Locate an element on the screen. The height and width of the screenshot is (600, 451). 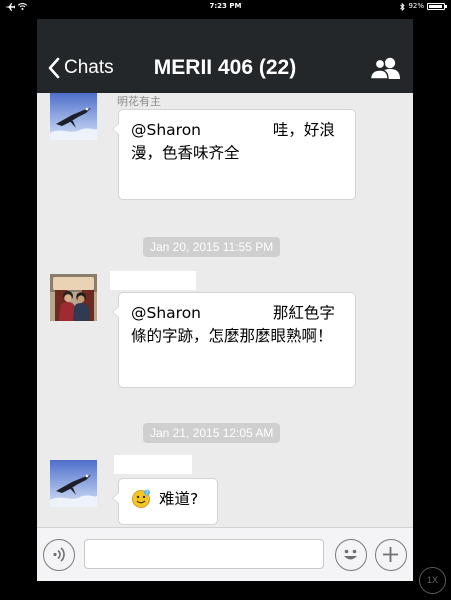
message-bubble: @Sharon 那紅色字條的字跡，怎麼那麼眼熟啊！ is located at coordinates (234, 340).